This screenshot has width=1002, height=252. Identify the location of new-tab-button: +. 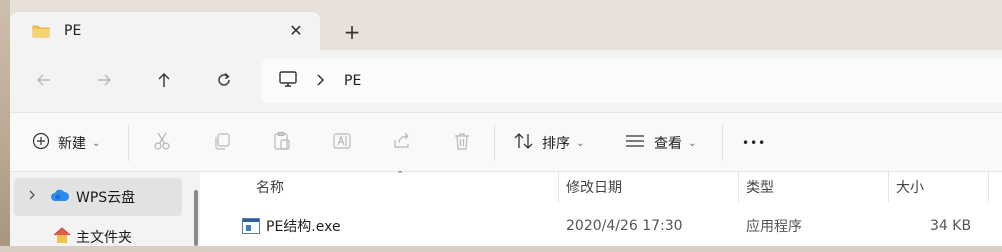
(352, 32).